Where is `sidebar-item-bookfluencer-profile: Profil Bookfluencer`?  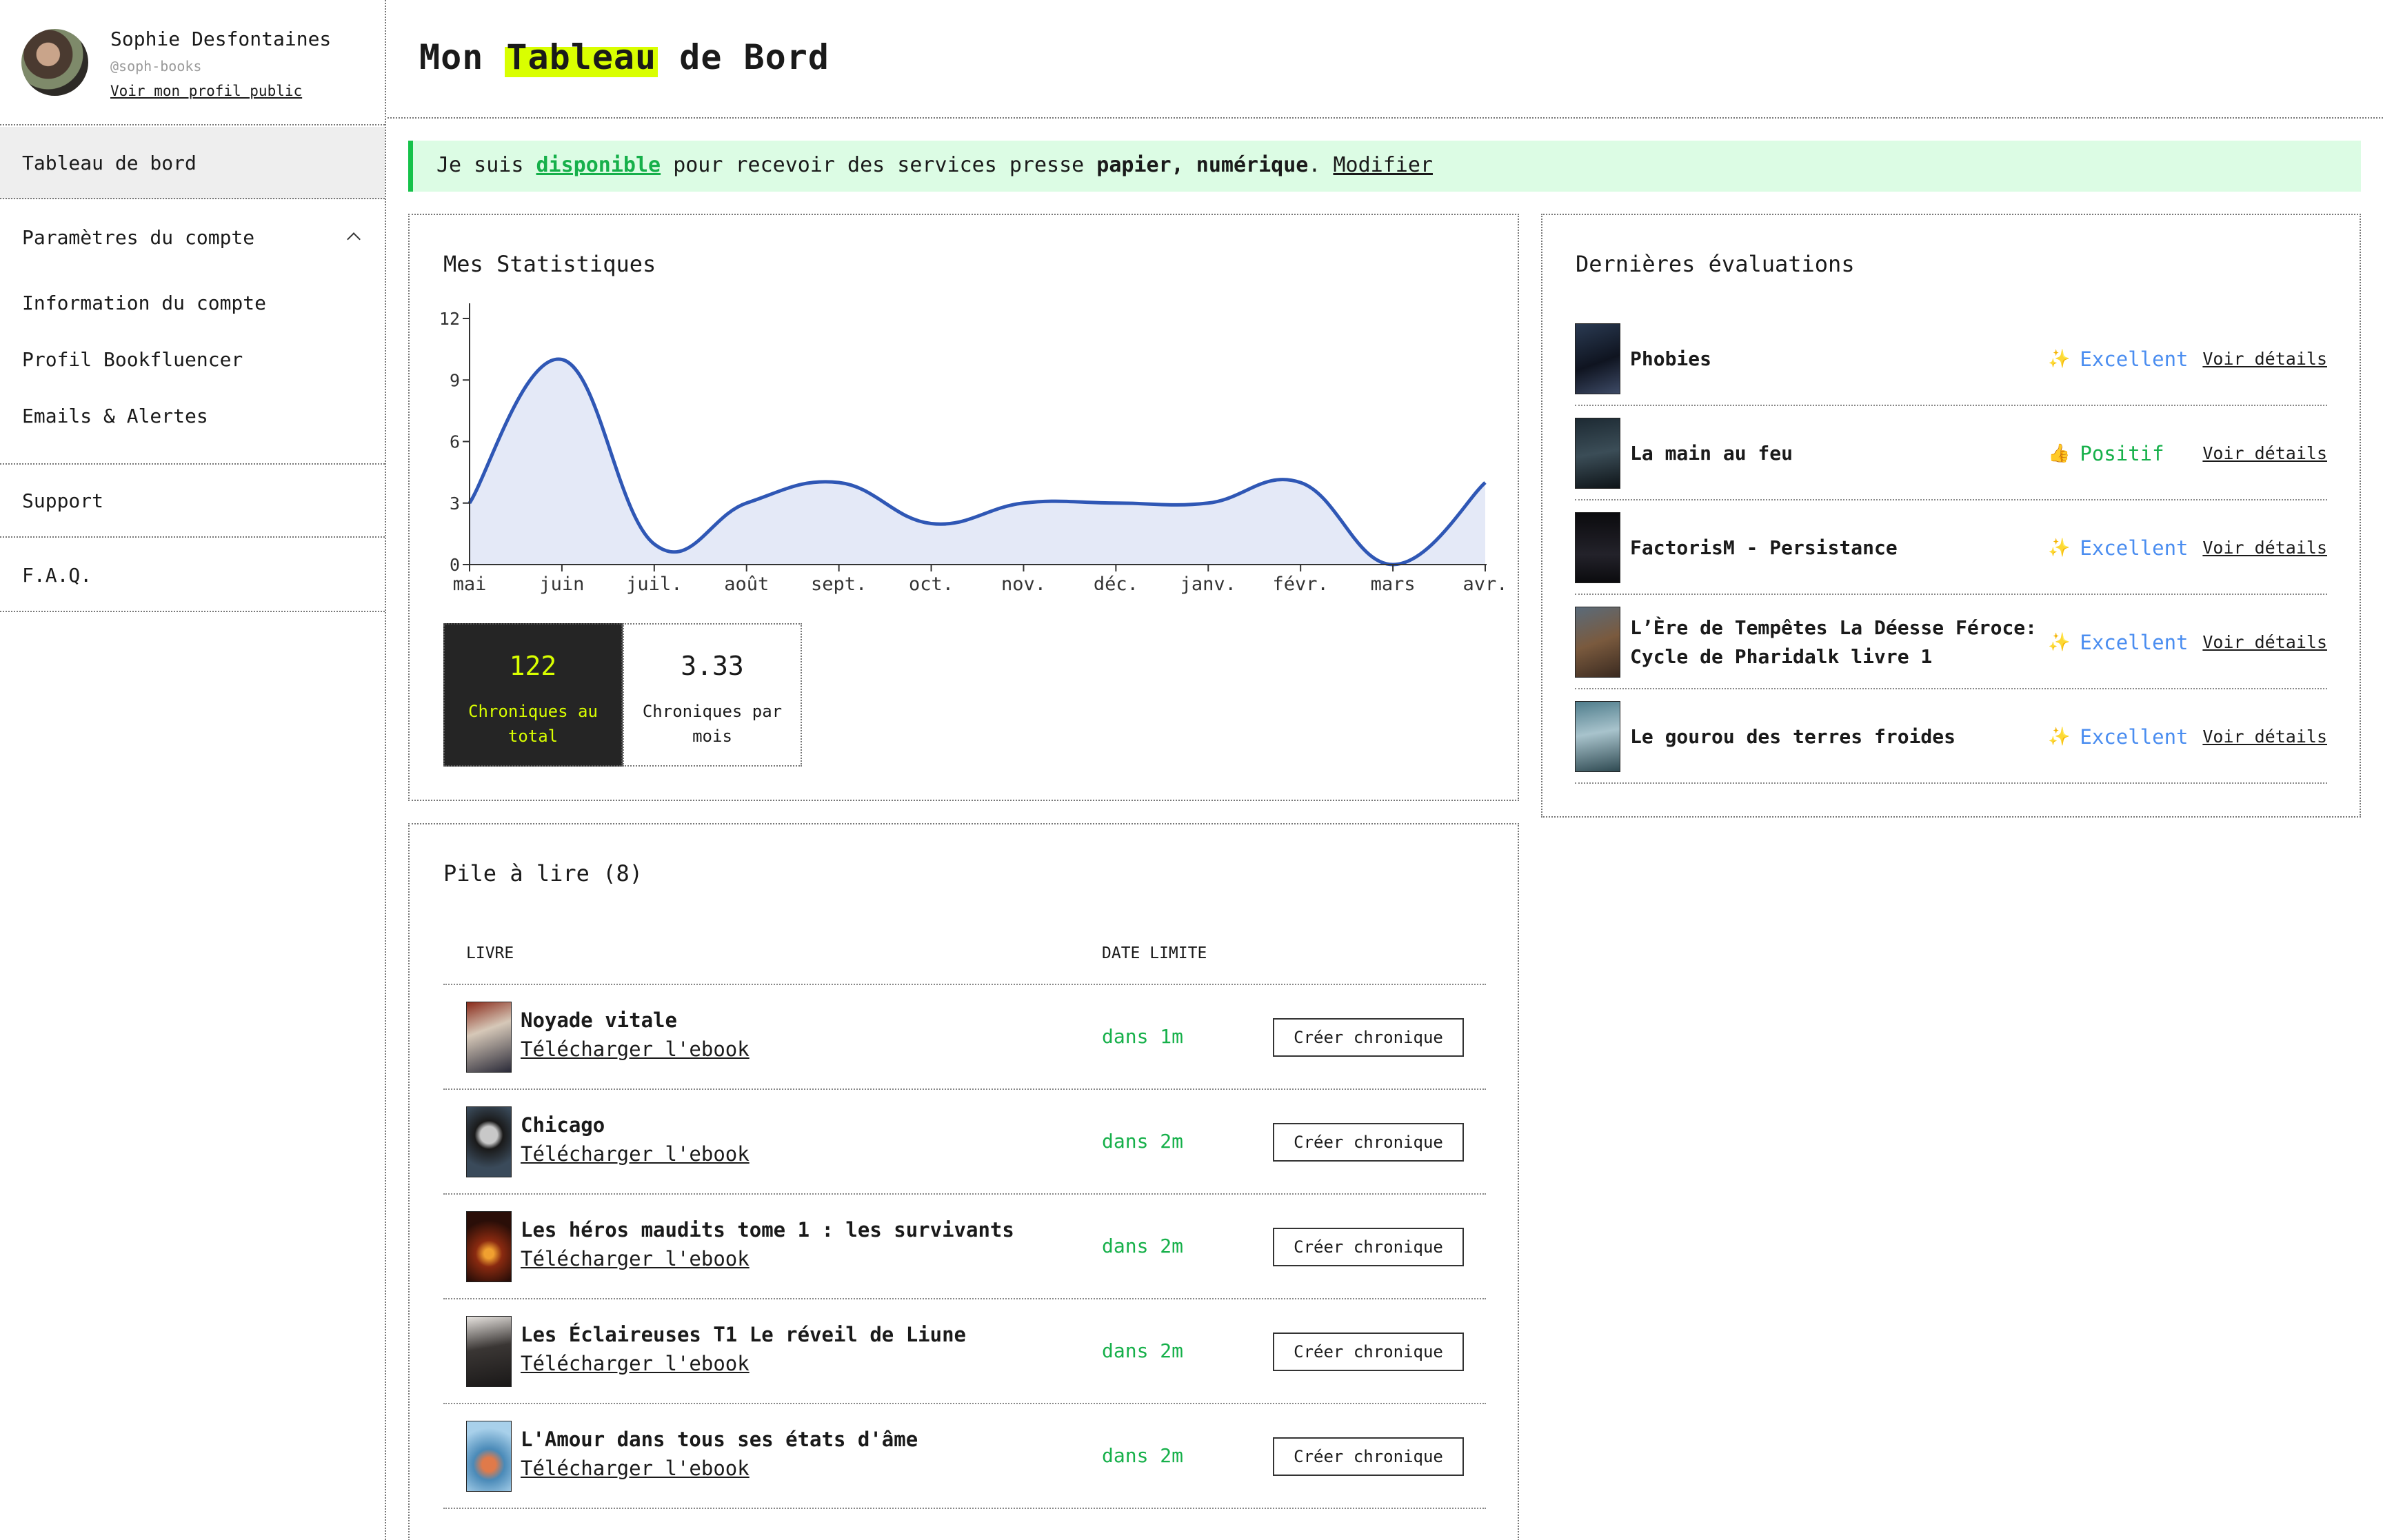 sidebar-item-bookfluencer-profile: Profil Bookfluencer is located at coordinates (192, 360).